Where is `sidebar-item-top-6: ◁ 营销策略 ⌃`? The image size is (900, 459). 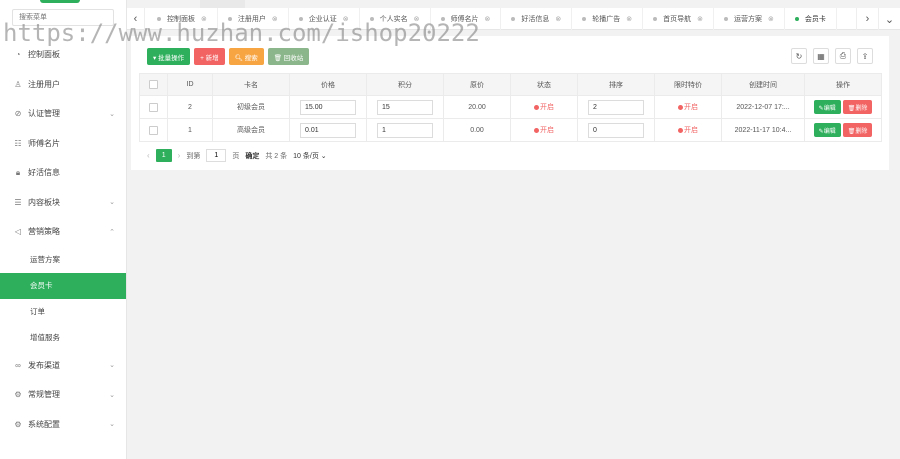 sidebar-item-top-6: ◁ 营销策略 ⌃ is located at coordinates (63, 232).